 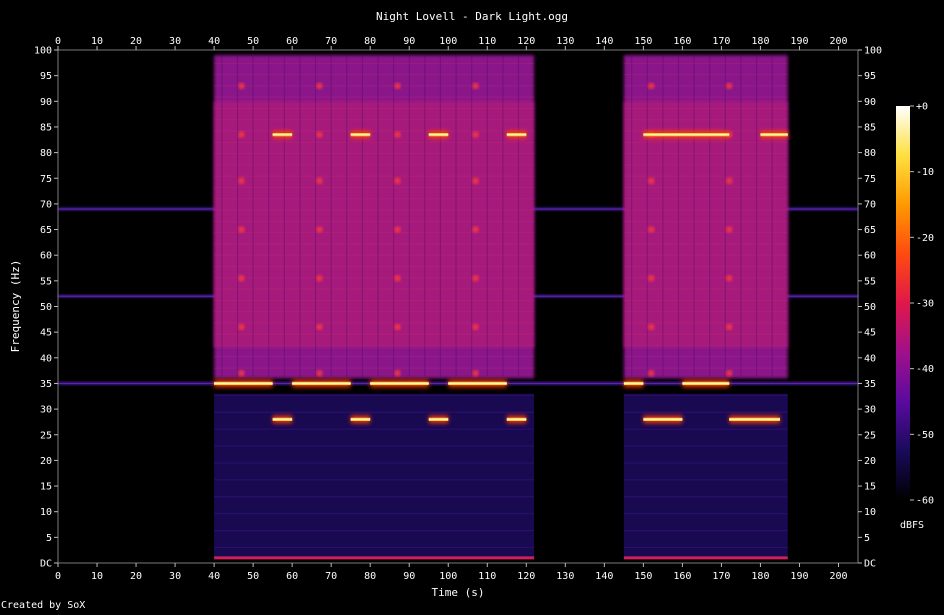 What do you see at coordinates (760, 576) in the screenshot?
I see `x-tick-label: 180` at bounding box center [760, 576].